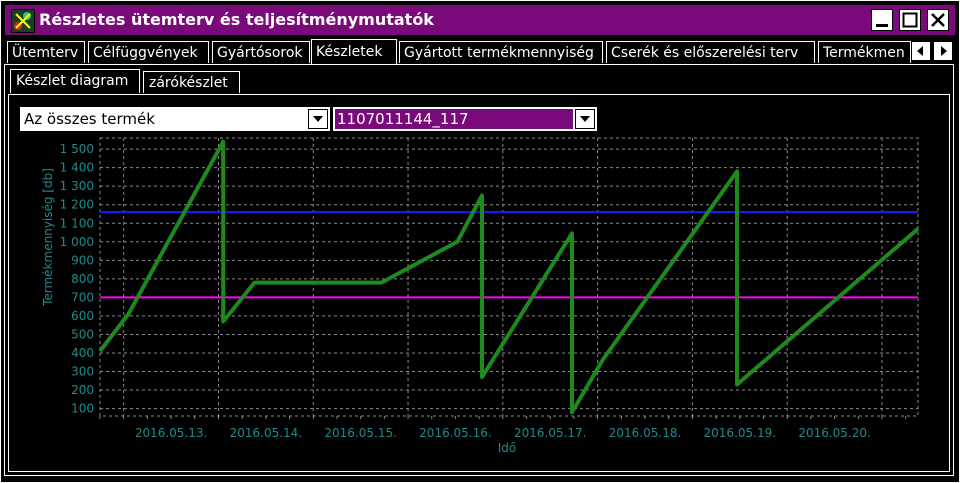  Describe the element at coordinates (82, 353) in the screenshot. I see `y-tick-label: 400` at that location.